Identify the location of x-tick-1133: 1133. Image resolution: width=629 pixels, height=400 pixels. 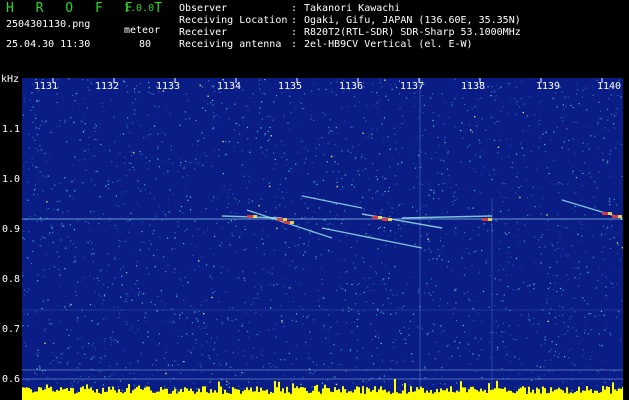
(168, 86).